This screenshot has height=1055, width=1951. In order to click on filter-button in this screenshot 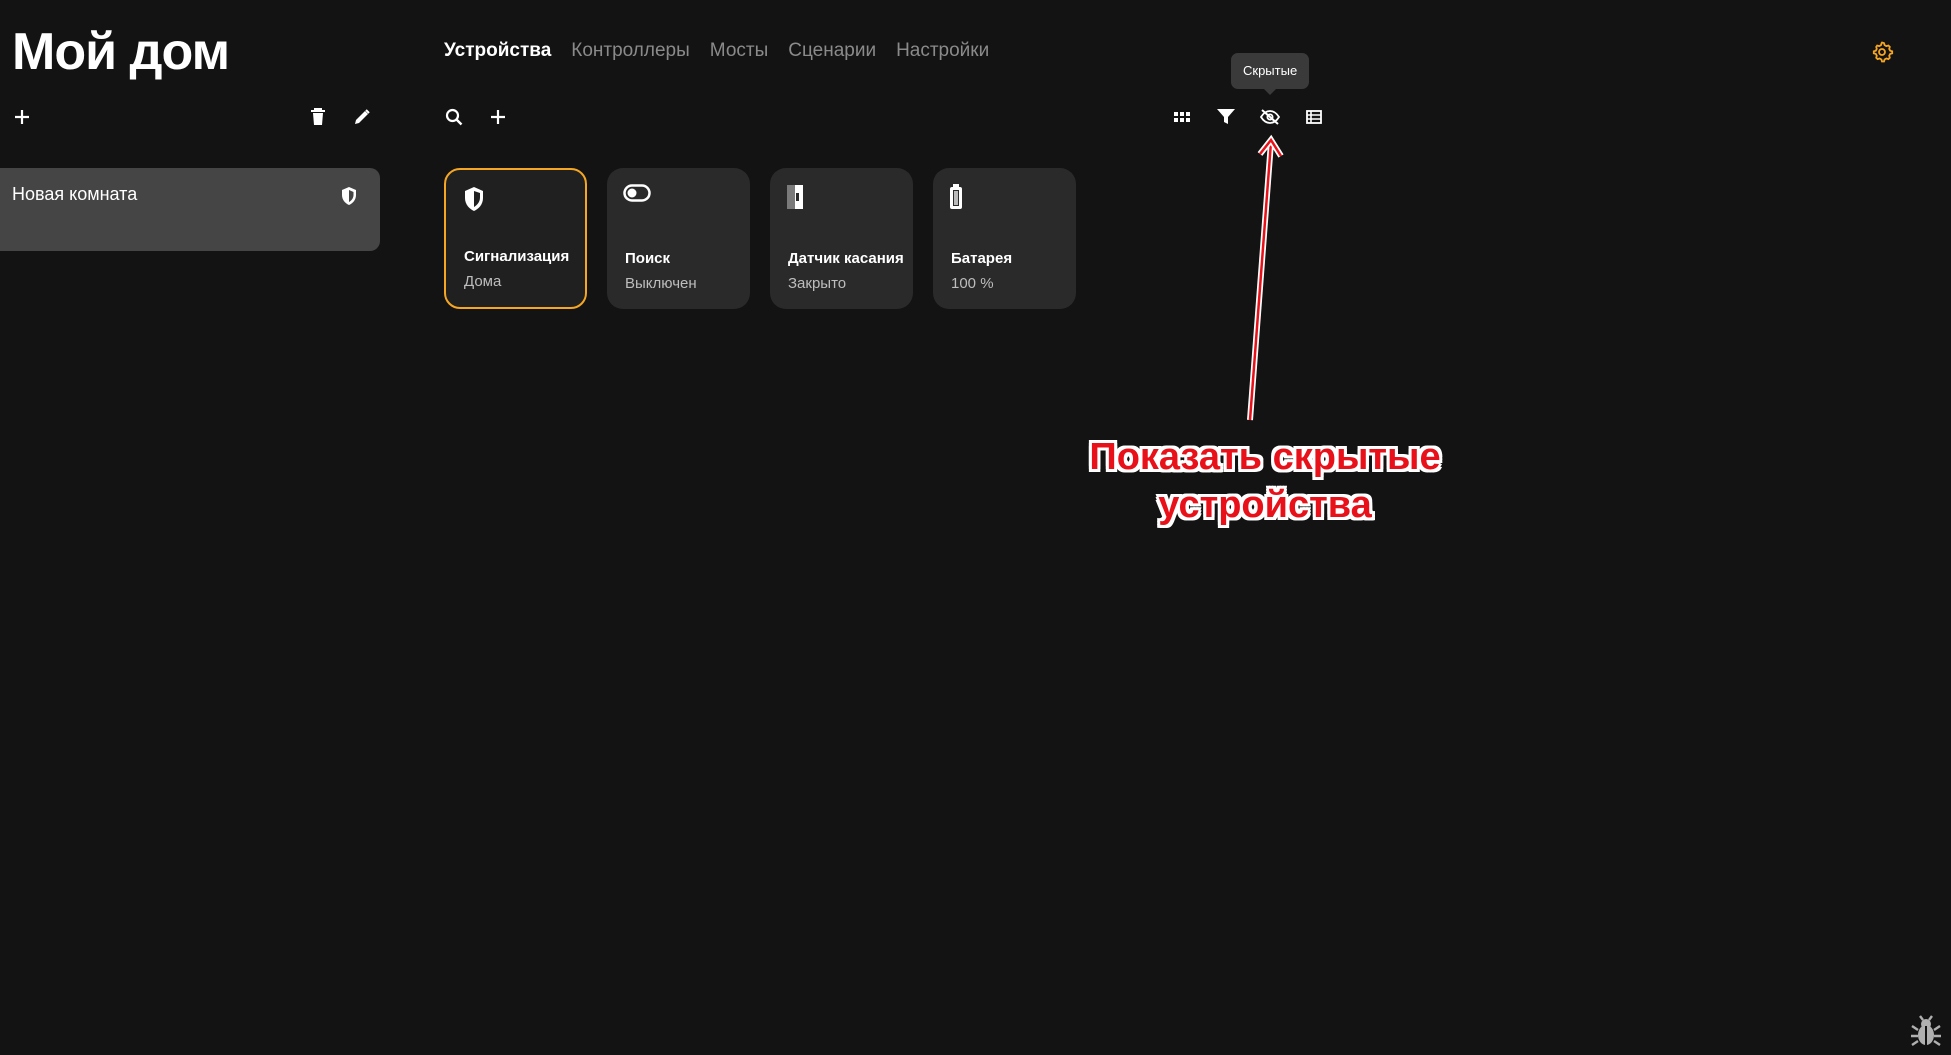, I will do `click(1226, 117)`.